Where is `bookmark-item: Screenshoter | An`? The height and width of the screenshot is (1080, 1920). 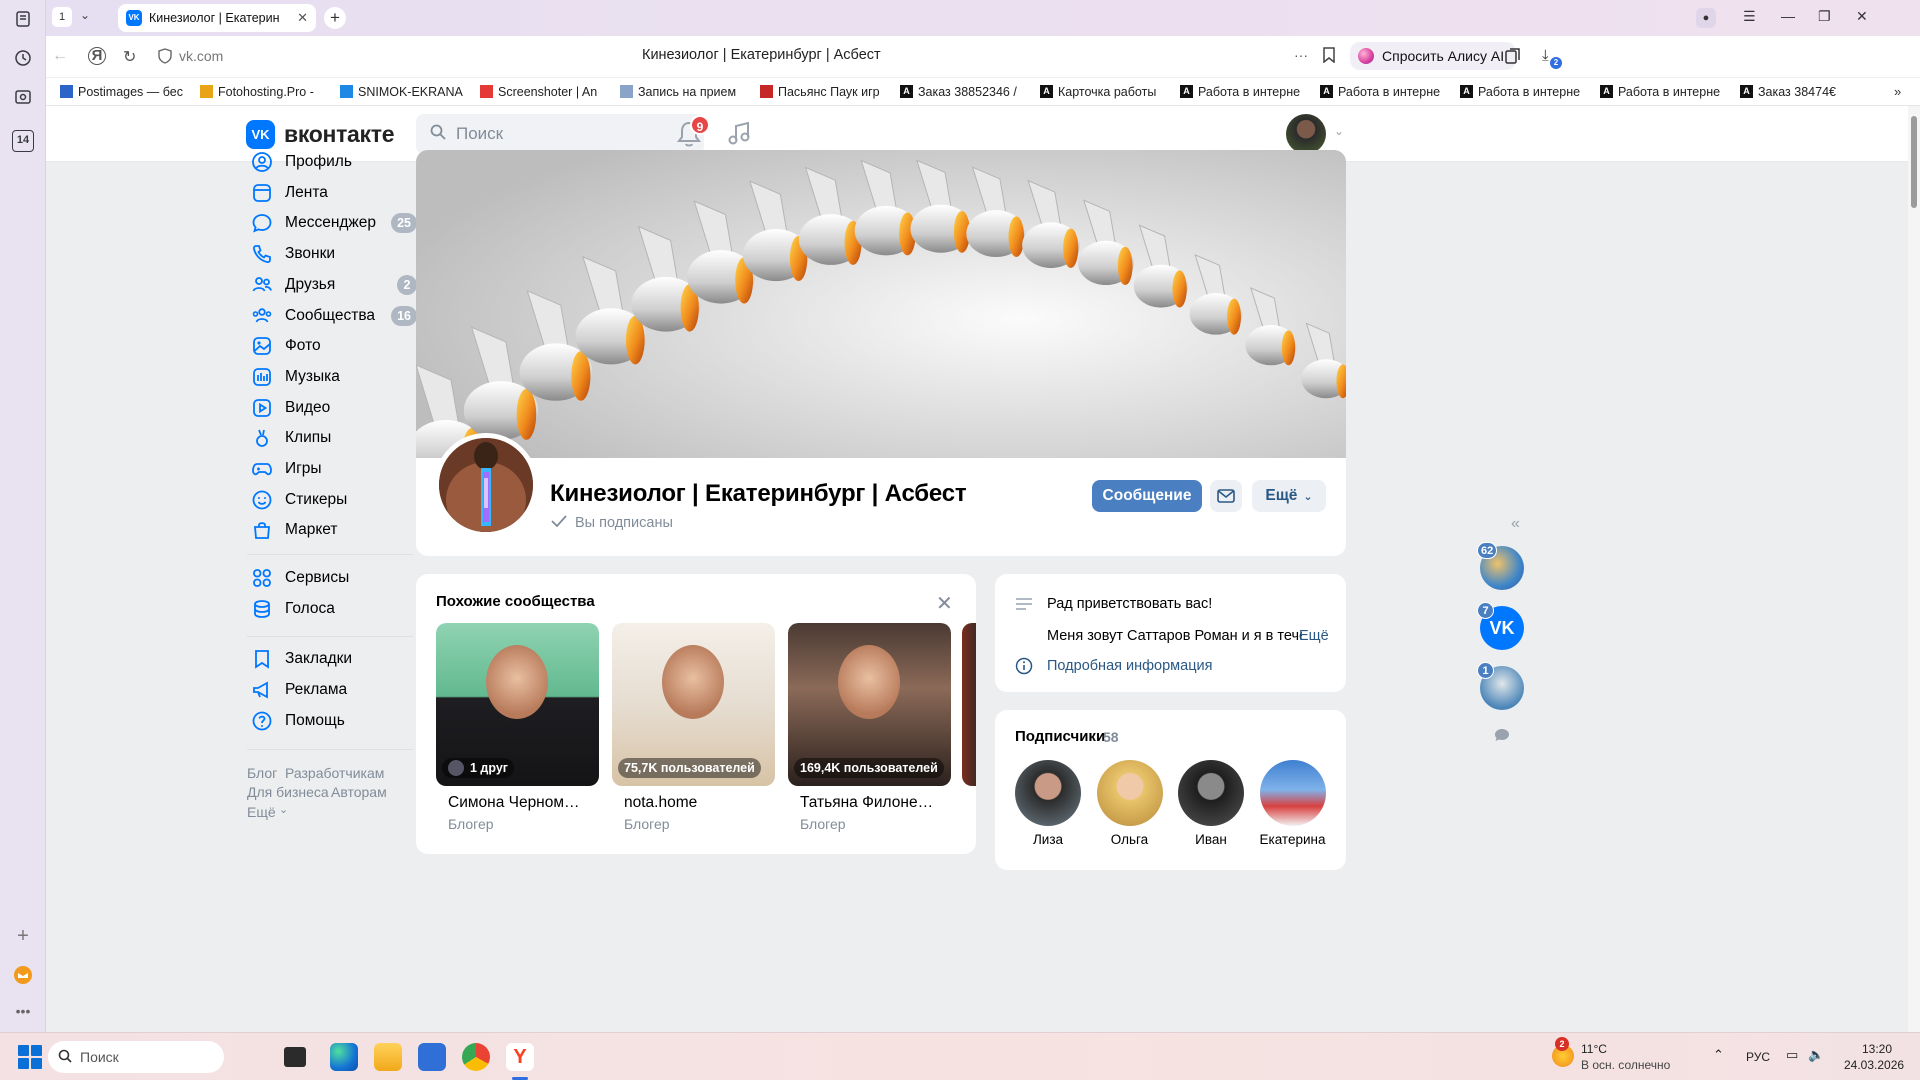 bookmark-item: Screenshoter | An is located at coordinates (550, 92).